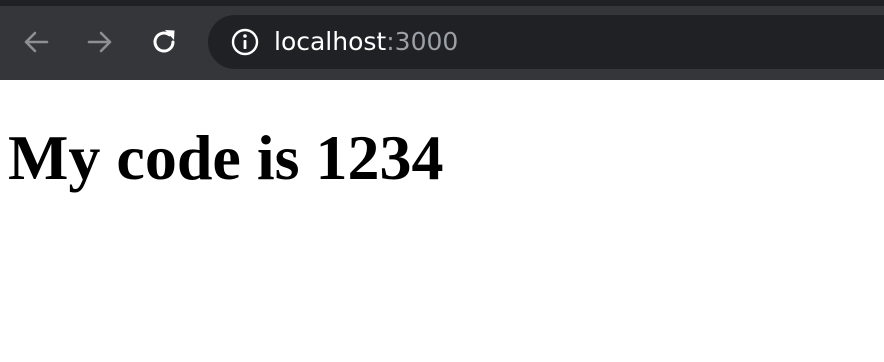 The image size is (884, 362). I want to click on reload-icon, so click(164, 41).